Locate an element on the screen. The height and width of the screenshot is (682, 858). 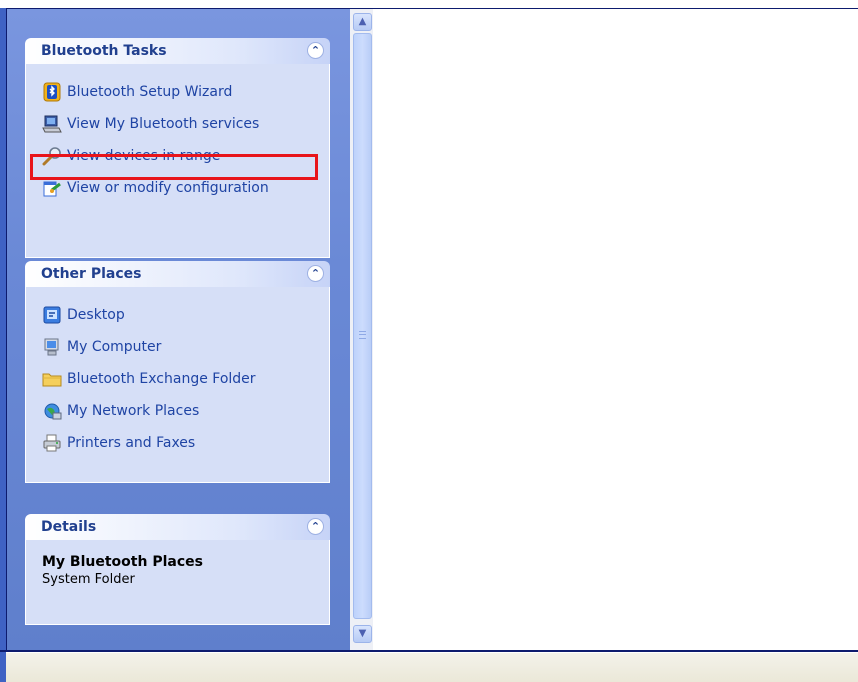
desktop-icon is located at coordinates (52, 315).